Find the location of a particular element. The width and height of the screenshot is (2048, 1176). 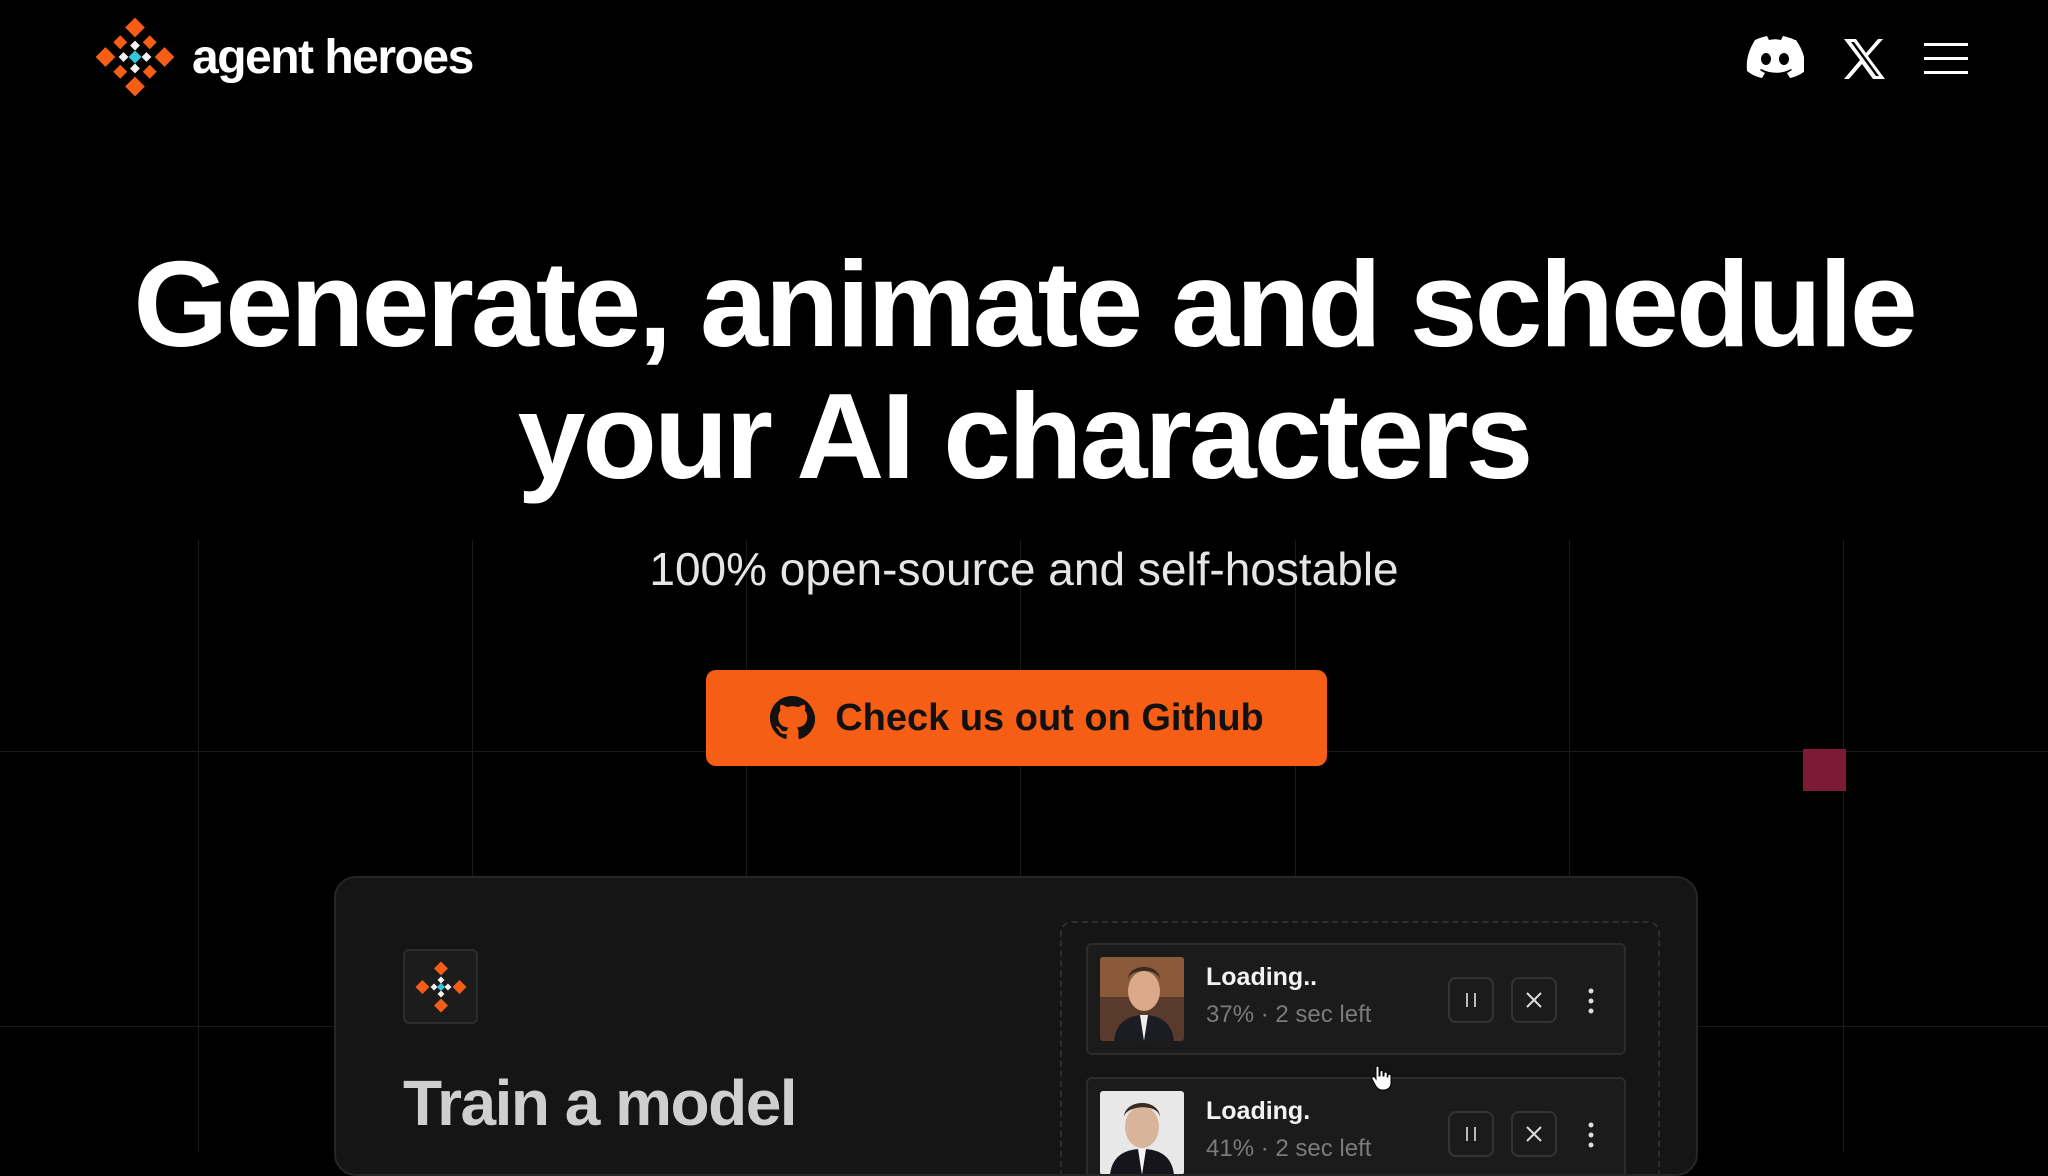

queue-item-status: 37% · 2 sec left is located at coordinates (1289, 1014).